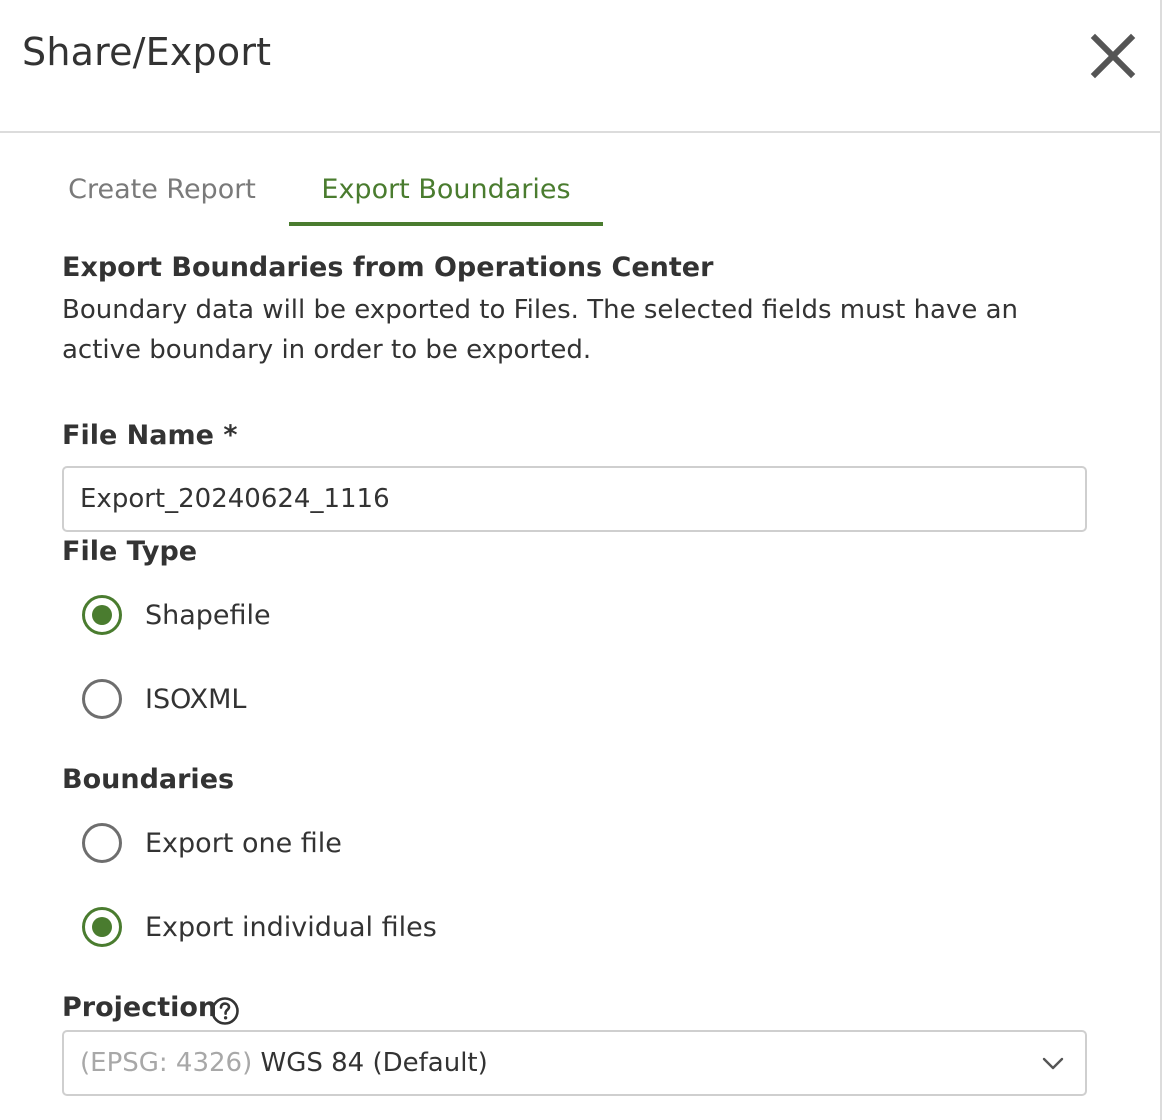 The image size is (1162, 1120). I want to click on projection-name: WGS 84 (Default), so click(374, 1063).